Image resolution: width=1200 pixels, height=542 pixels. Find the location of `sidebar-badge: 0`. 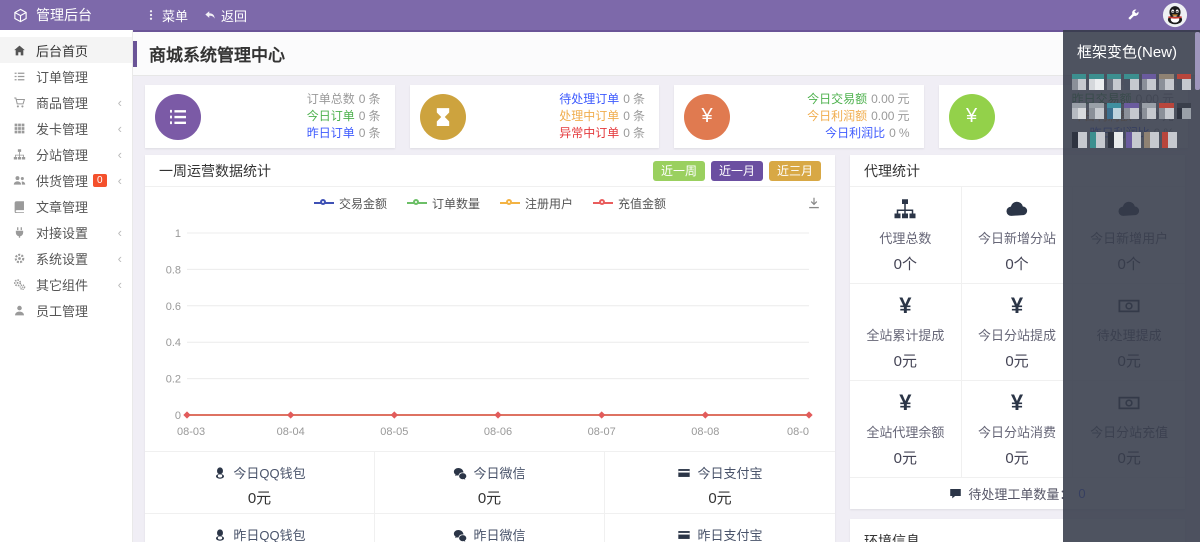

sidebar-badge: 0 is located at coordinates (100, 180).